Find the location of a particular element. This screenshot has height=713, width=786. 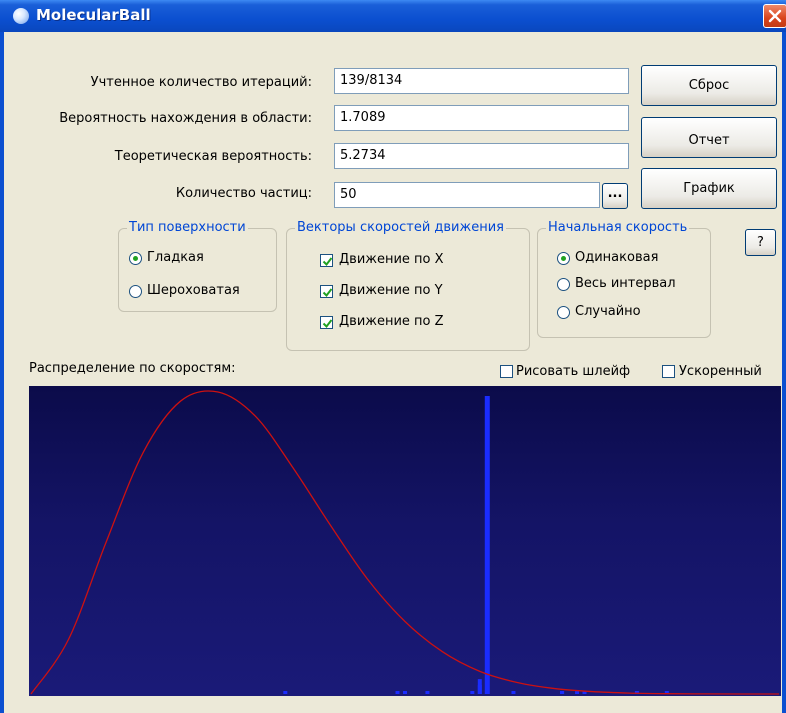

reset-button: Сброс is located at coordinates (709, 85).